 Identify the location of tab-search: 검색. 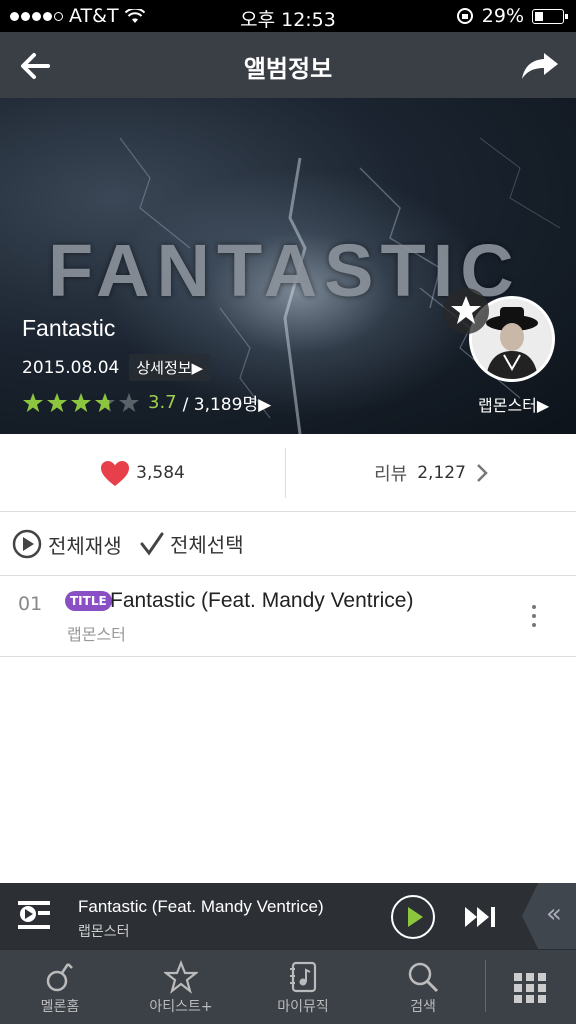
(423, 988).